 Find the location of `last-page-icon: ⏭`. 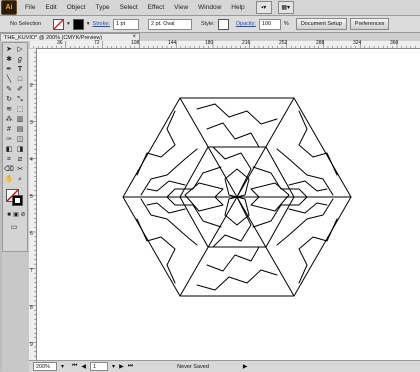

last-page-icon: ⏭ is located at coordinates (130, 366).